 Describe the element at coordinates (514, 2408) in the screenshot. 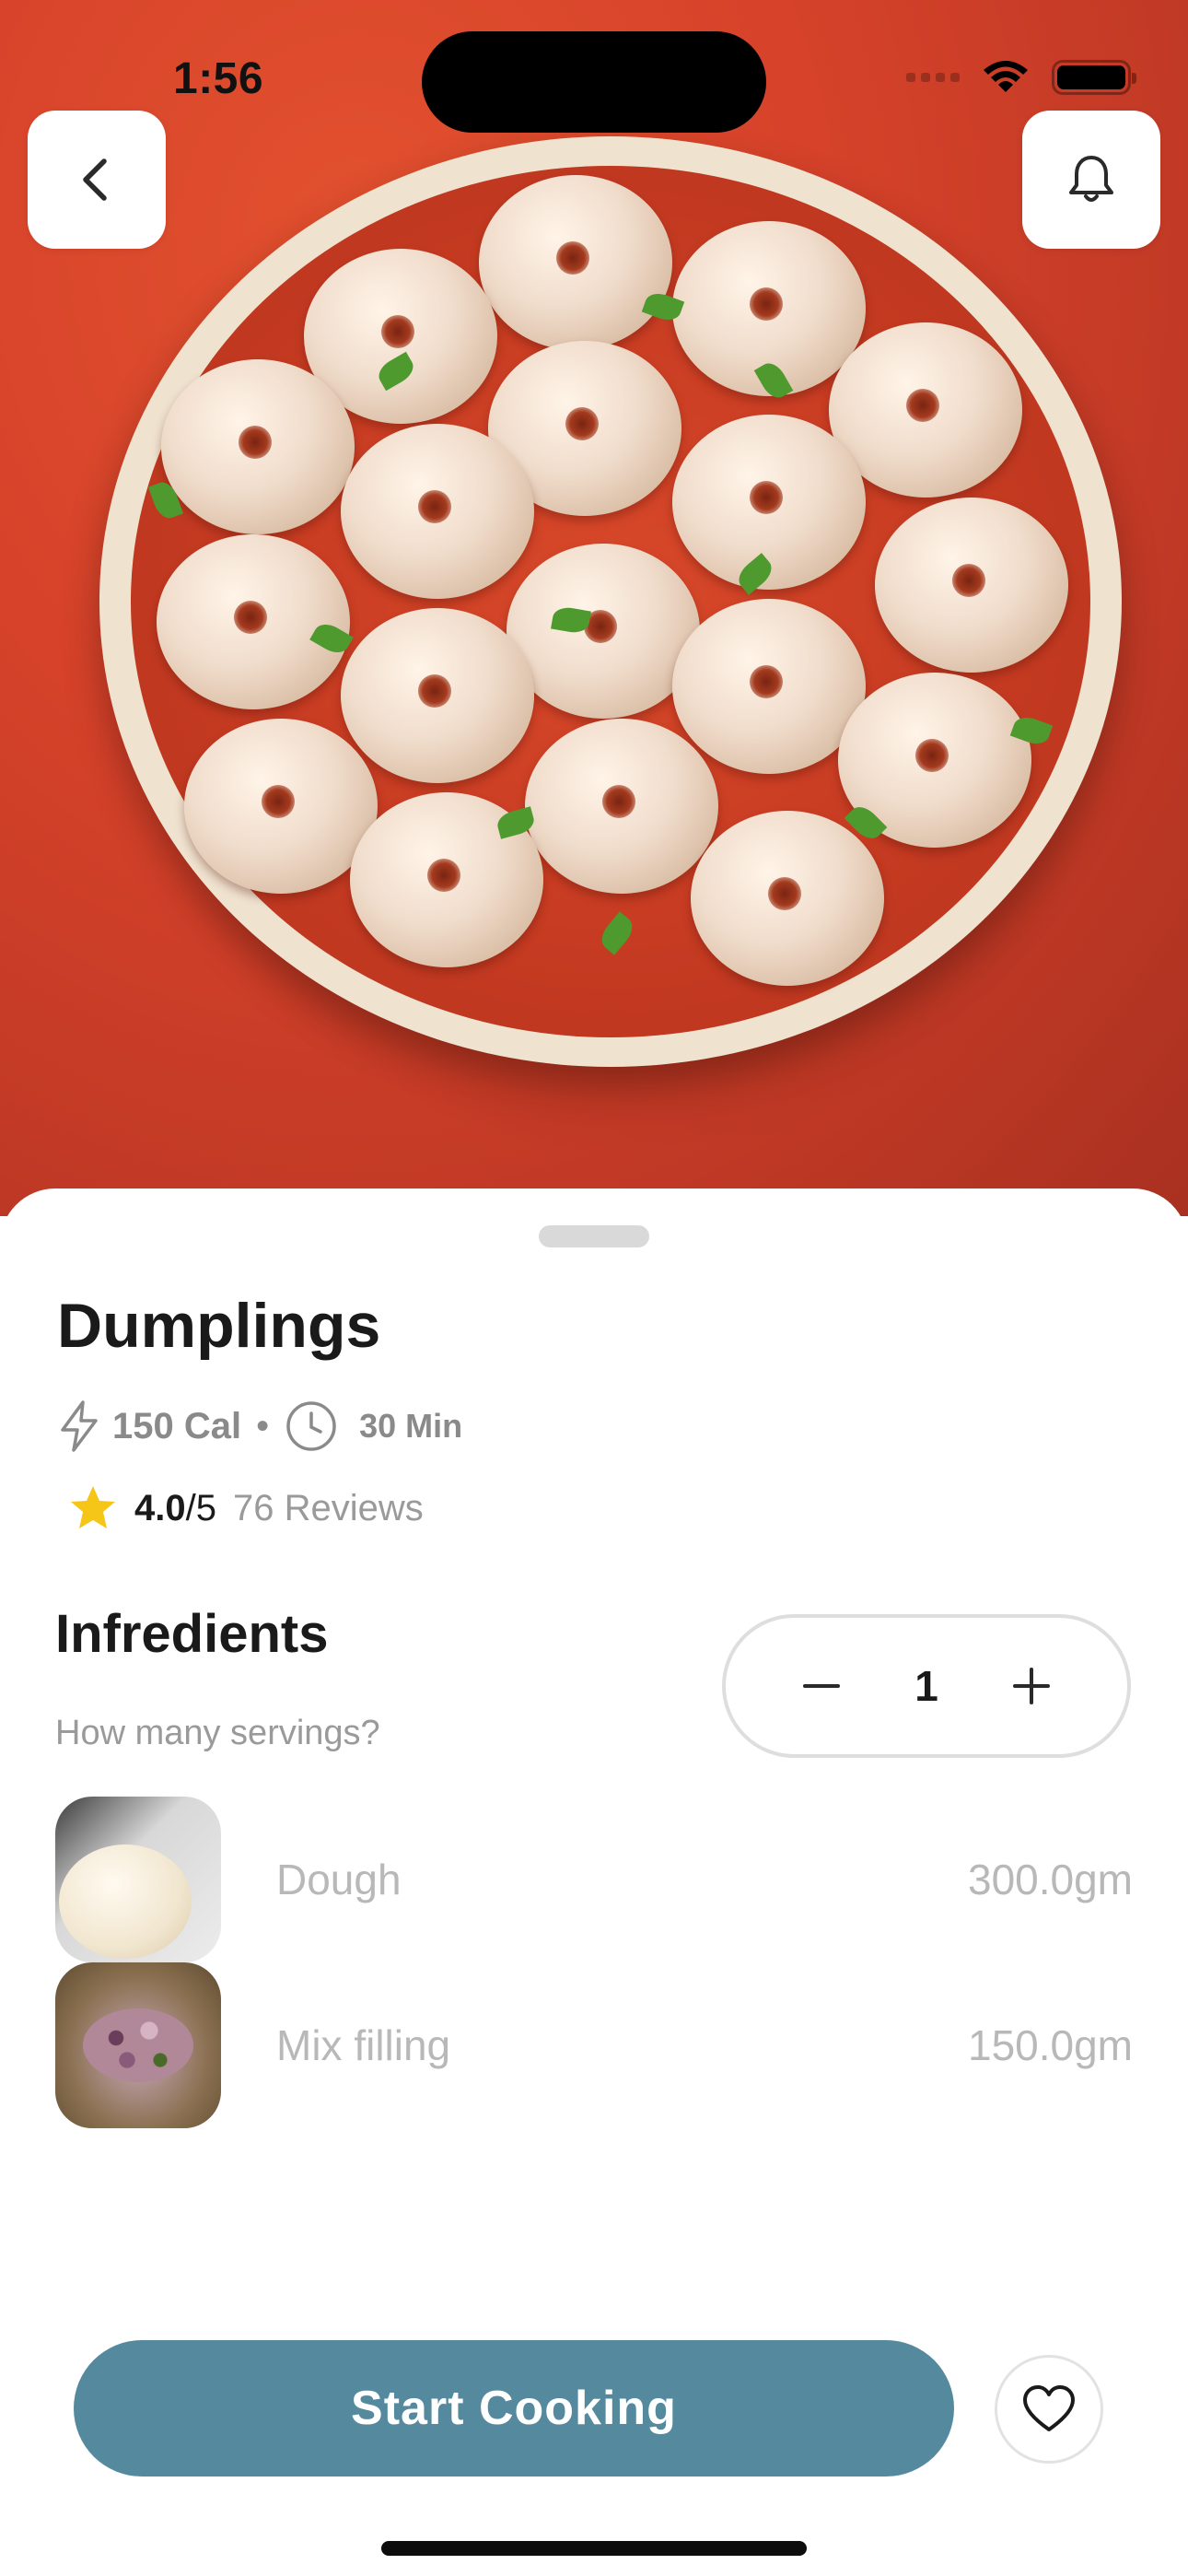

I see `start-cooking-button: Start Cooking` at that location.